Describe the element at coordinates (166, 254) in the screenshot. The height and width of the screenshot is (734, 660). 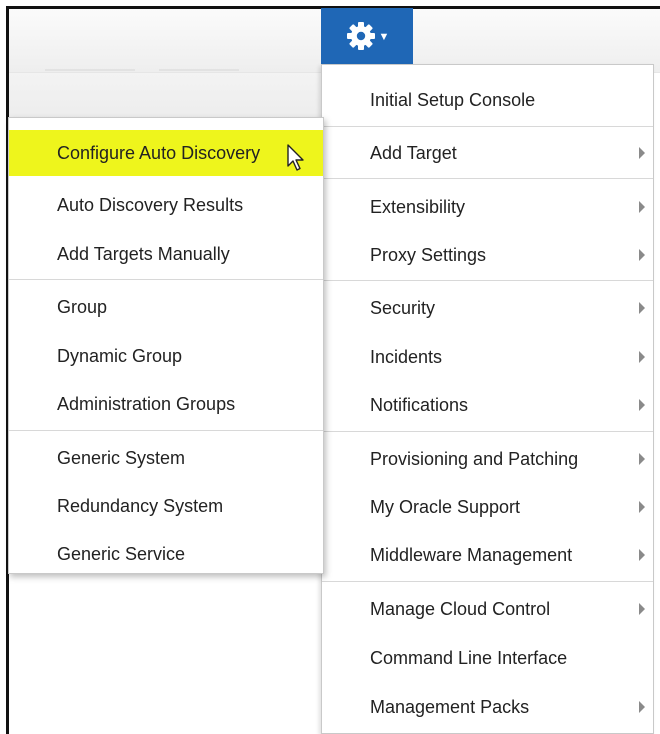
I see `submenu-item-add-targets-manually: Add Targets Manually` at that location.